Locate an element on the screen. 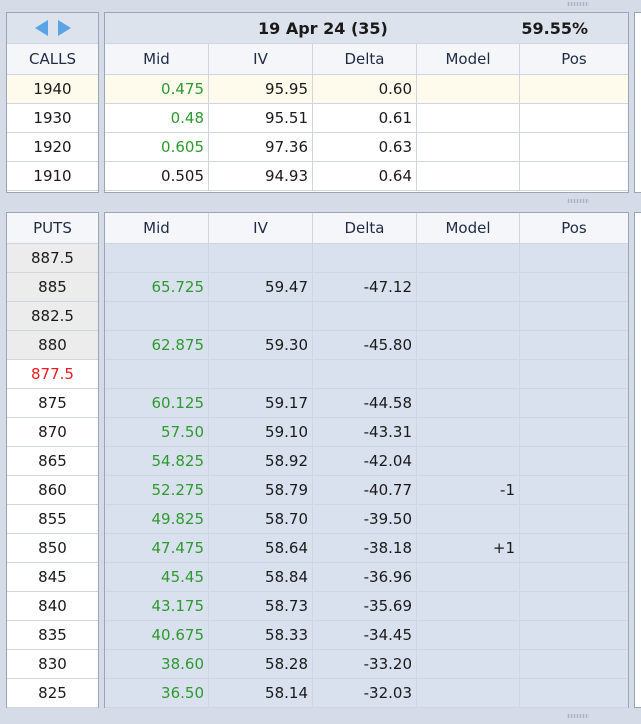 This screenshot has height=724, width=641. cell-model: -1 is located at coordinates (468, 490).